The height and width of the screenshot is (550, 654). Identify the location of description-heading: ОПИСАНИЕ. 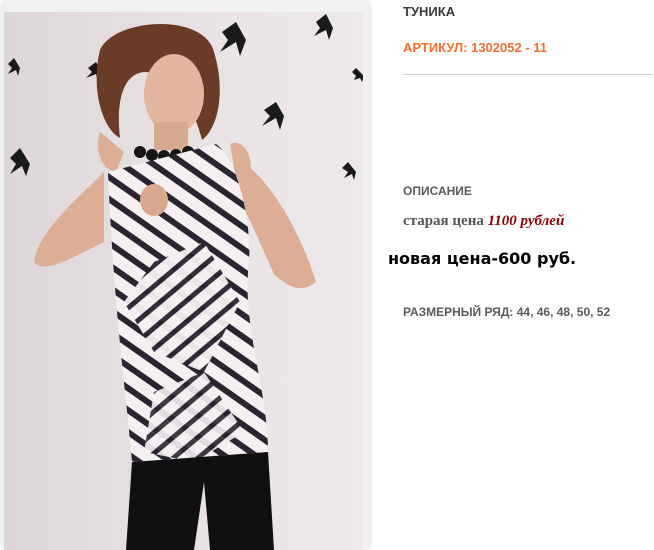
(437, 191).